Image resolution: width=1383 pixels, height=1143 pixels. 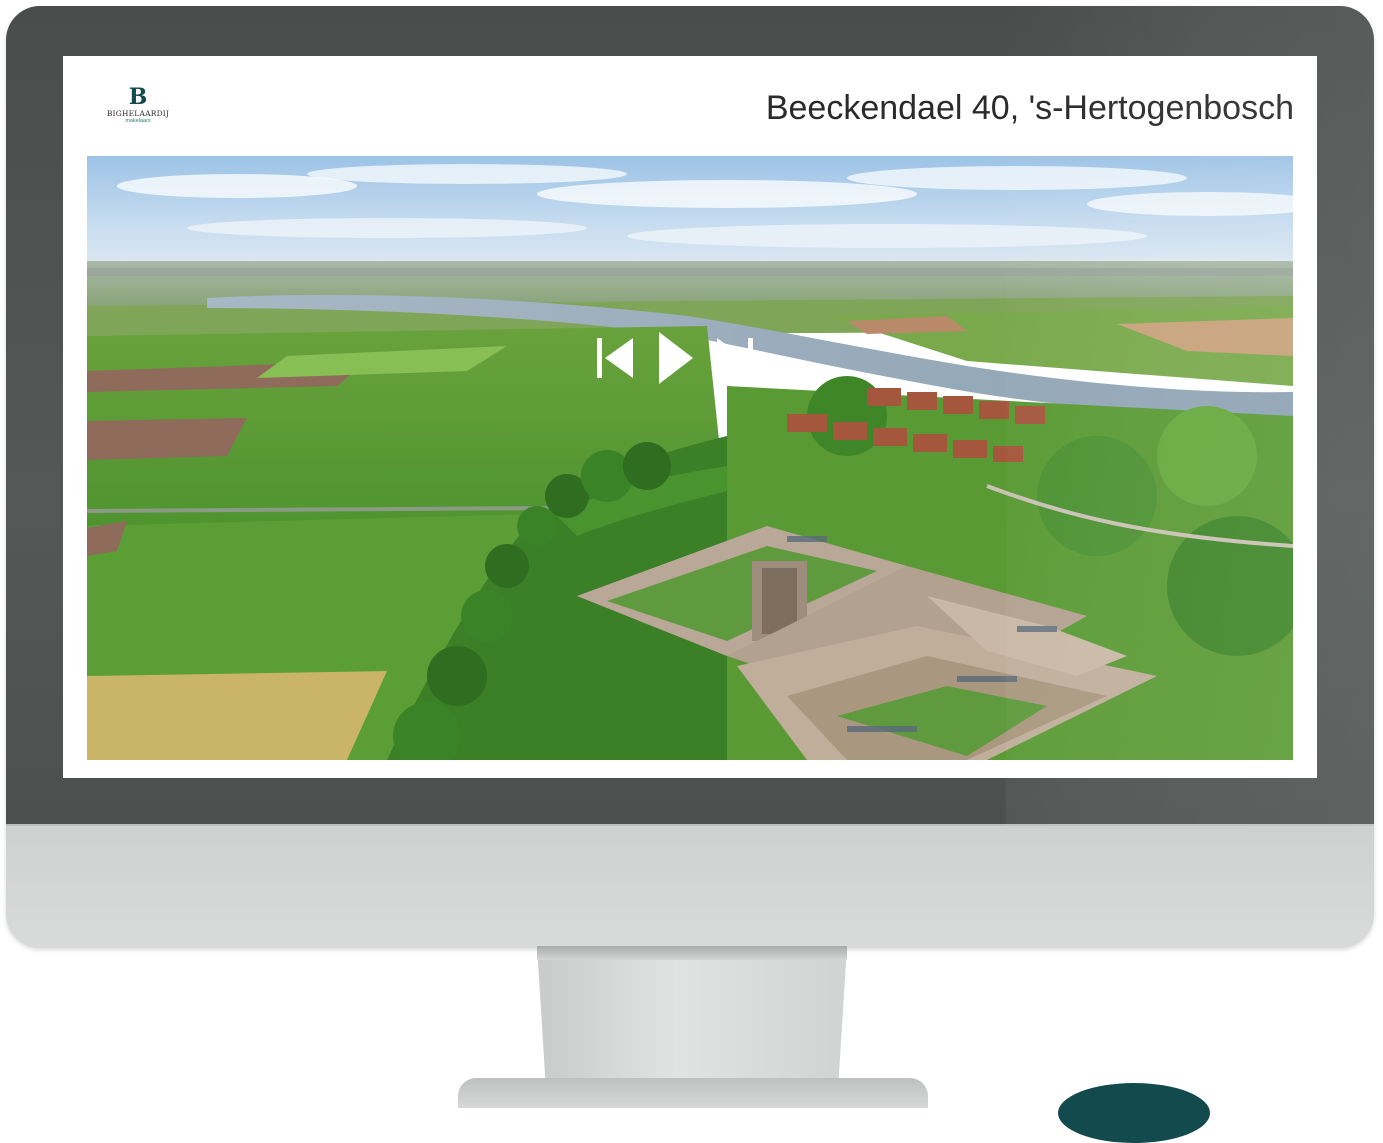 I want to click on green-badge, so click(x=1134, y=1113).